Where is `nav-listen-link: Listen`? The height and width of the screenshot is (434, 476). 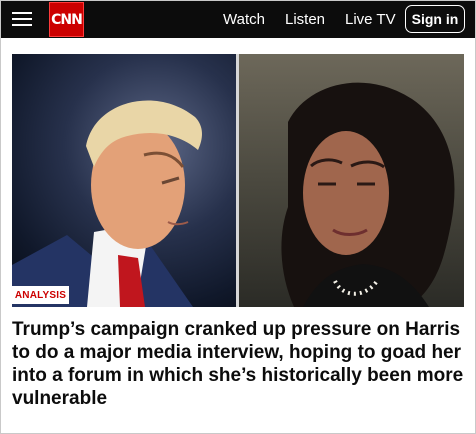
nav-listen-link: Listen is located at coordinates (305, 19).